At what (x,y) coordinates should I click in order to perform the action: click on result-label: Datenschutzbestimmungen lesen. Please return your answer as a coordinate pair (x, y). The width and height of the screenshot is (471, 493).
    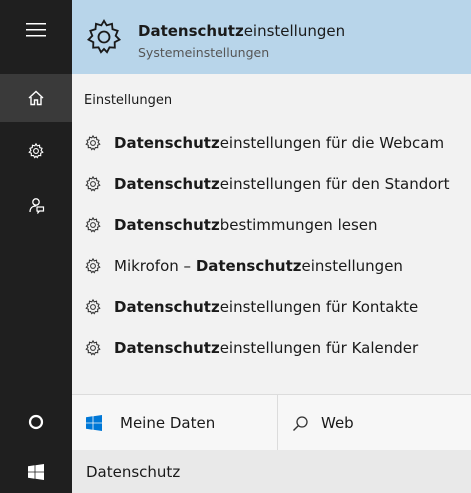
    Looking at the image, I should click on (246, 224).